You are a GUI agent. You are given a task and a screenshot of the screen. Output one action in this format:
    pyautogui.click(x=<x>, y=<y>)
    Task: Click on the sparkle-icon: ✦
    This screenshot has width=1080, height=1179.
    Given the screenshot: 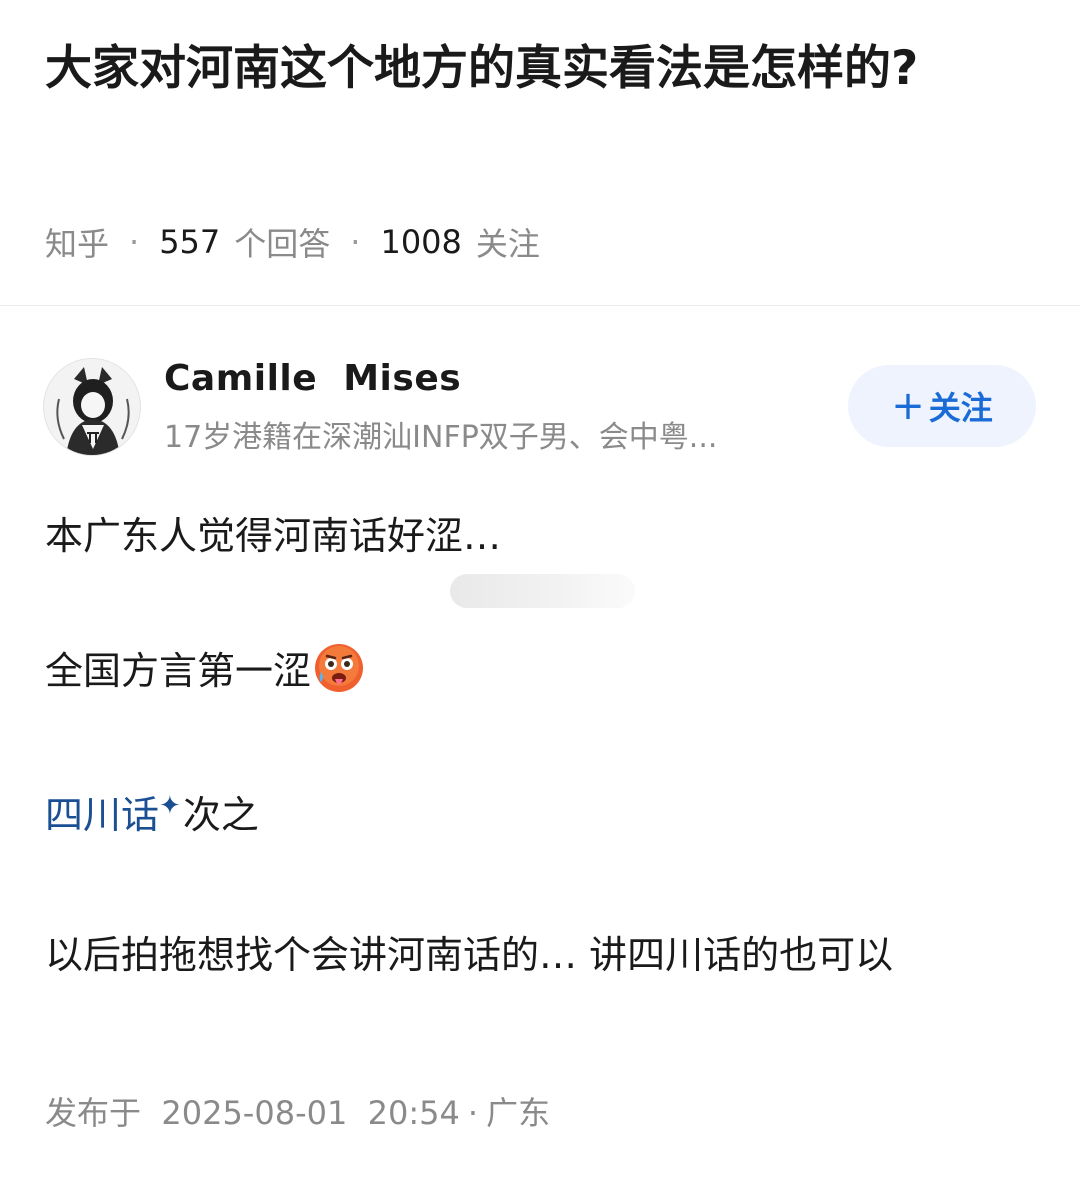 What is the action you would take?
    pyautogui.click(x=170, y=806)
    